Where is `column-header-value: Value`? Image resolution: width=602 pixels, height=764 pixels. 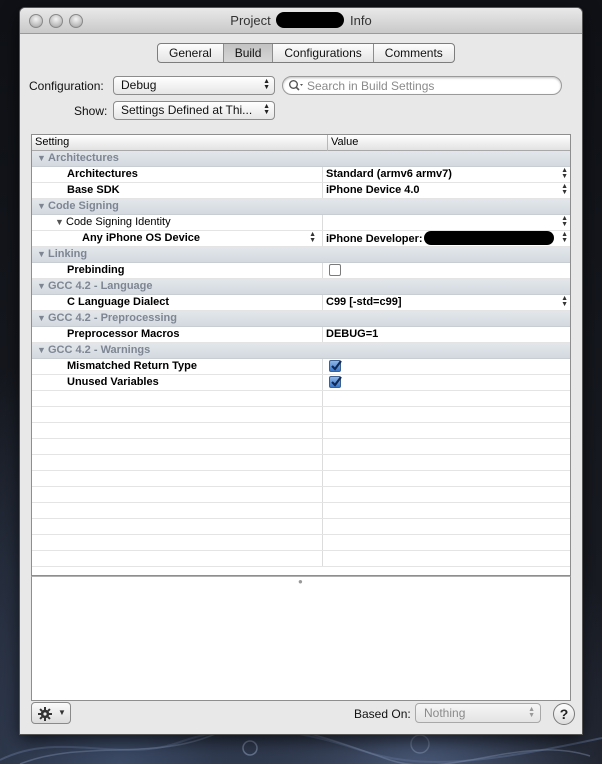 column-header-value: Value is located at coordinates (342, 143).